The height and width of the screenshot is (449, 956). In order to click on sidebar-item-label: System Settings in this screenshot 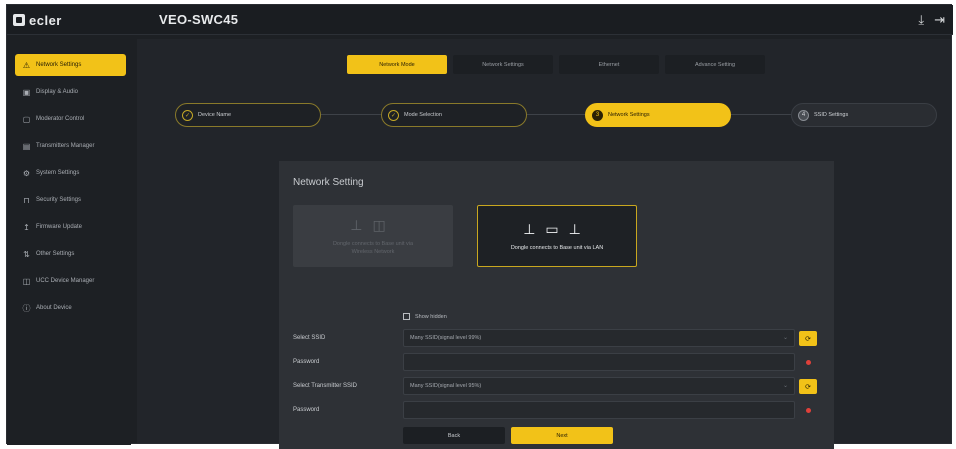, I will do `click(58, 173)`.